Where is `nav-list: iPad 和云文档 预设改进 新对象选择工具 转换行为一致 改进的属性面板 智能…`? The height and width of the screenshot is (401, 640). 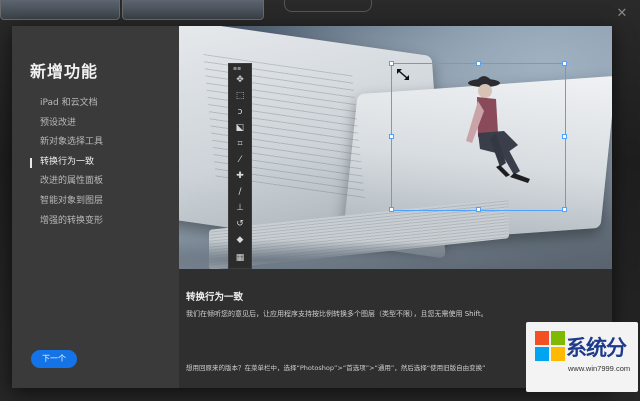
nav-list: iPad 和云文档 预设改进 新对象选择工具 转换行为一致 改进的属性面板 智能… is located at coordinates (66, 162).